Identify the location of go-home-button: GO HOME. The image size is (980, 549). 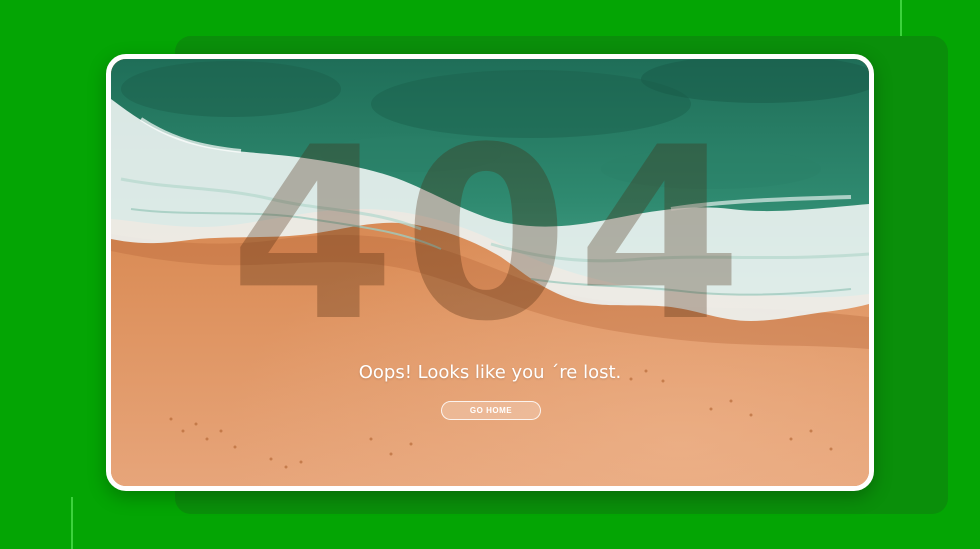
(491, 410).